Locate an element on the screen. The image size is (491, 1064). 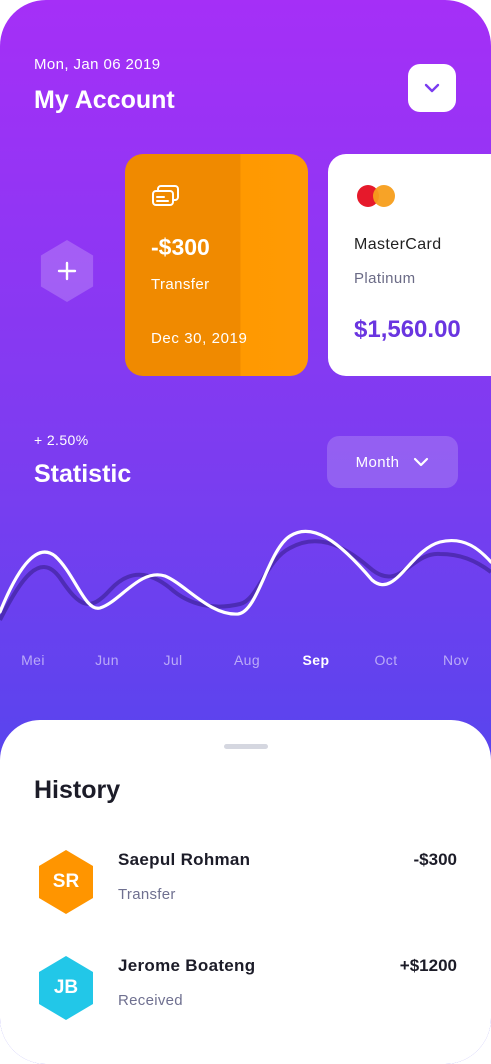
statistic-chart is located at coordinates (245, 575).